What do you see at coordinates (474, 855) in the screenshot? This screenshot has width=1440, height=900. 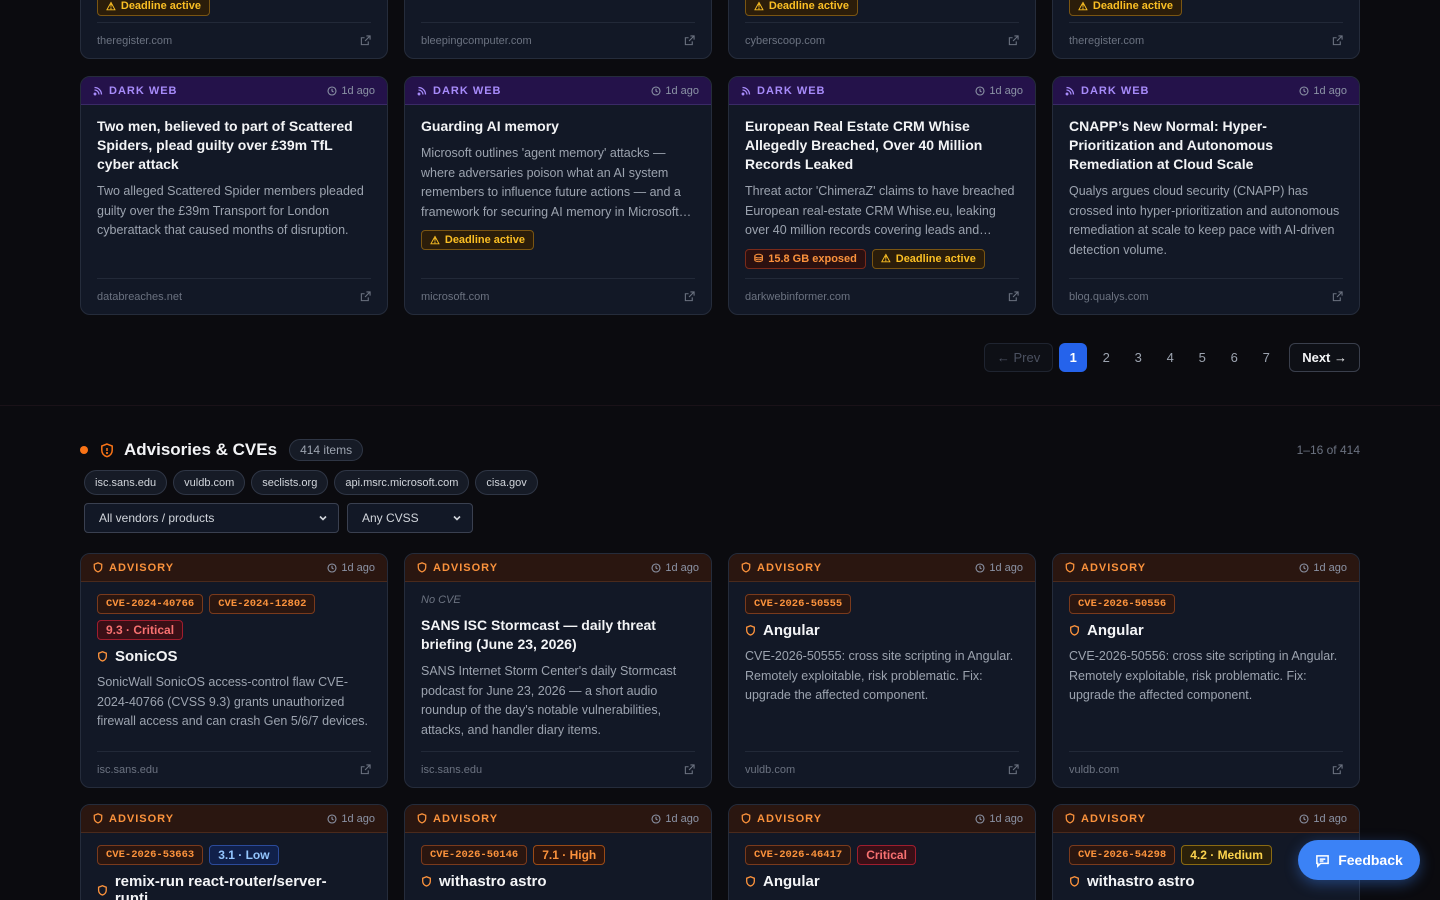 I see `cve-badge: CVE-2026-50146` at bounding box center [474, 855].